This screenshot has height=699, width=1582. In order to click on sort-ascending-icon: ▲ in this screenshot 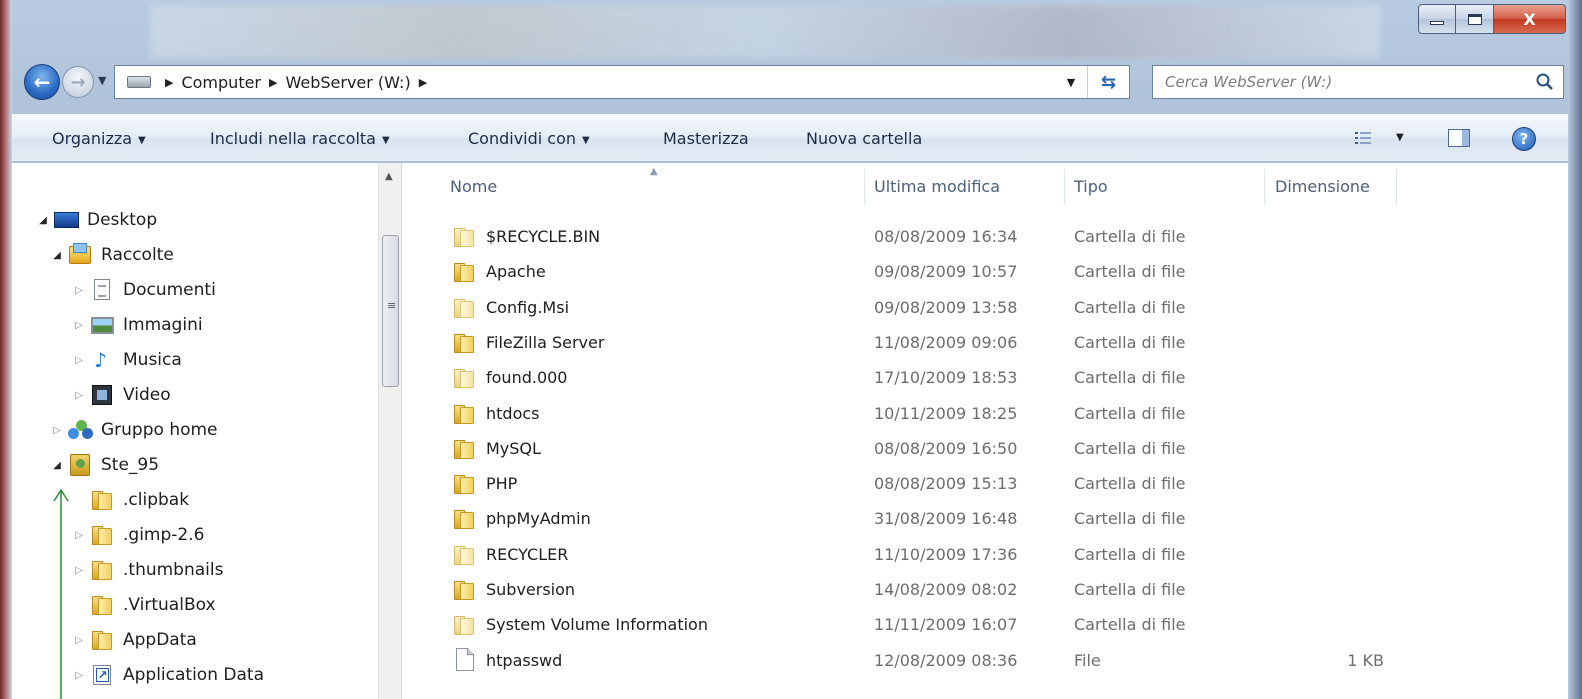, I will do `click(654, 171)`.